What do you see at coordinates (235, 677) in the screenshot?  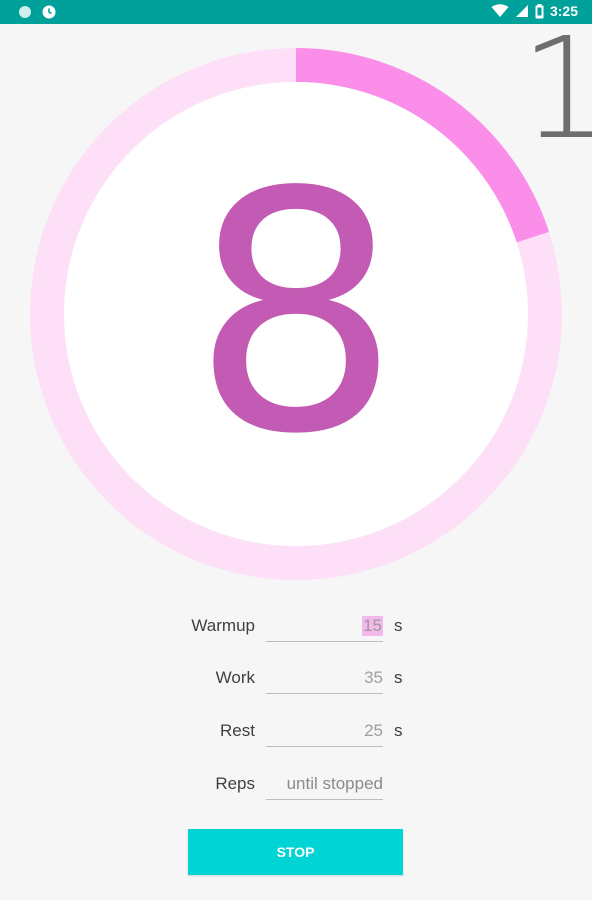 I see `work-label: Work` at bounding box center [235, 677].